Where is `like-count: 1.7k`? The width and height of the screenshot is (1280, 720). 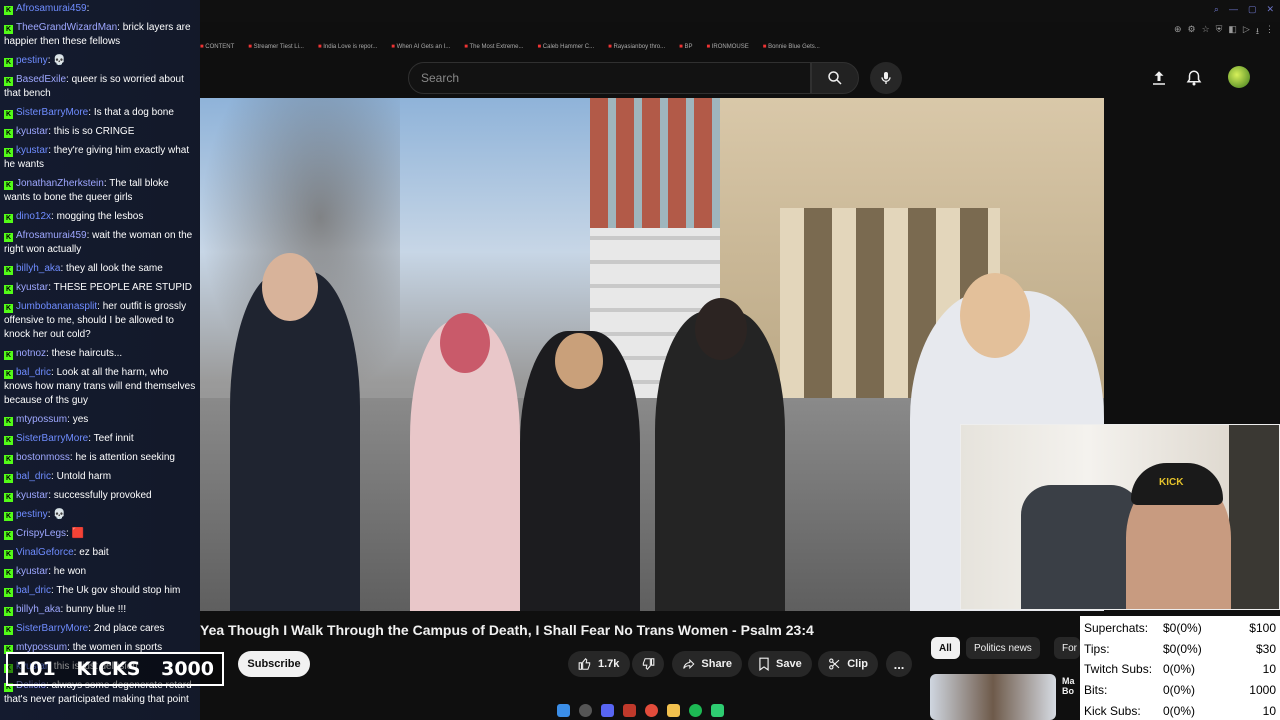
like-count: 1.7k is located at coordinates (609, 664).